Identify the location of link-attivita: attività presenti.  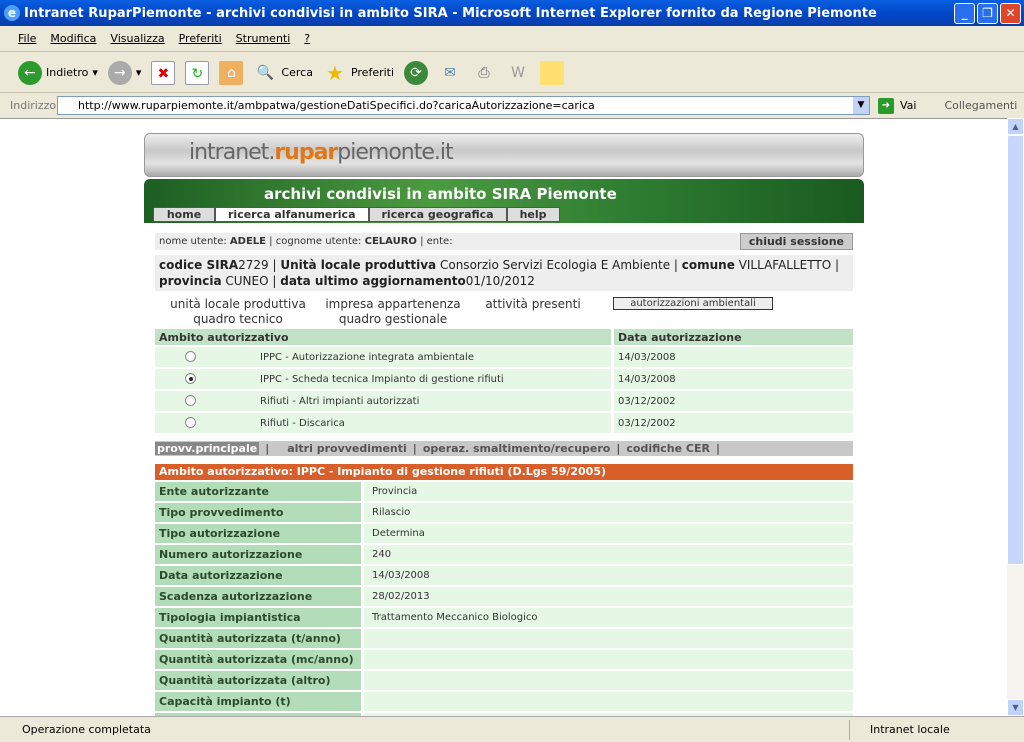
(533, 304).